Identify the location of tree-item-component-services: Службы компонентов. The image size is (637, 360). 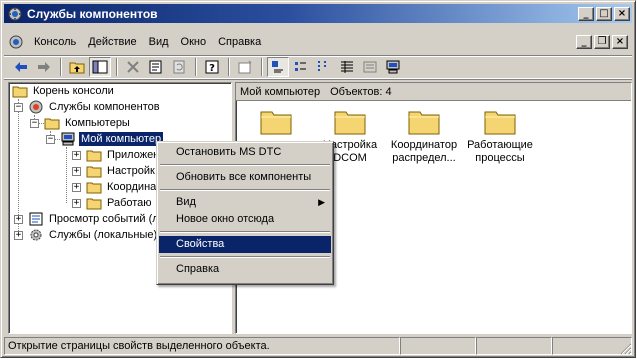
(95, 107).